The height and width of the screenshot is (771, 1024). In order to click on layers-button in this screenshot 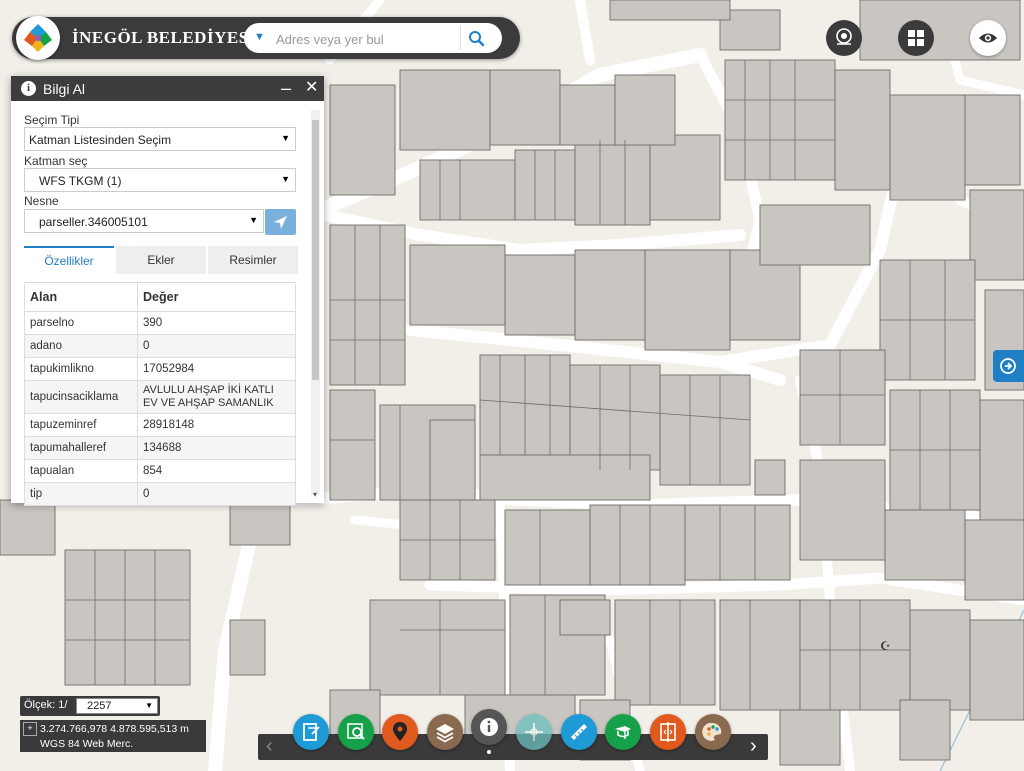, I will do `click(445, 732)`.